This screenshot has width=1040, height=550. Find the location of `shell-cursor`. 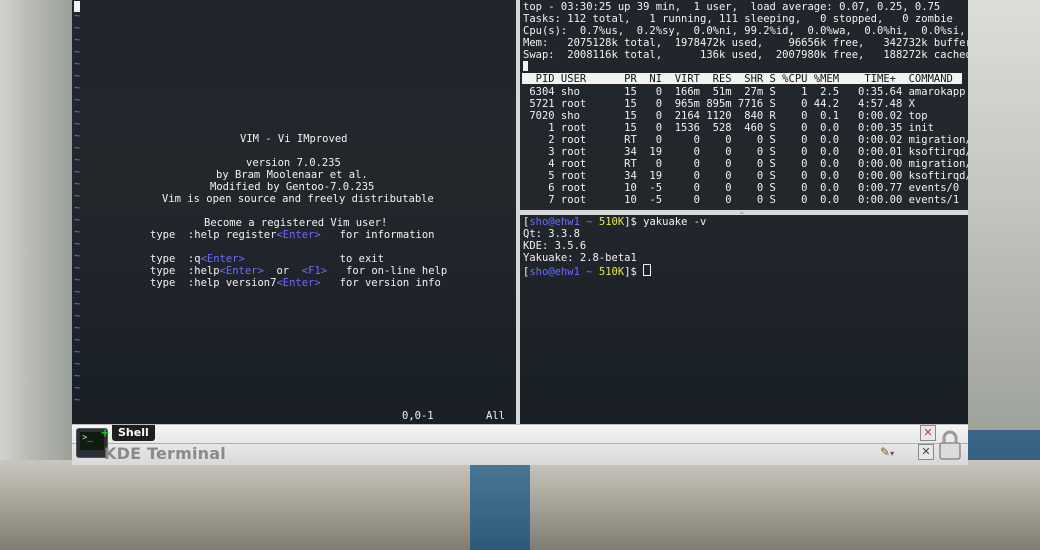

shell-cursor is located at coordinates (647, 270).